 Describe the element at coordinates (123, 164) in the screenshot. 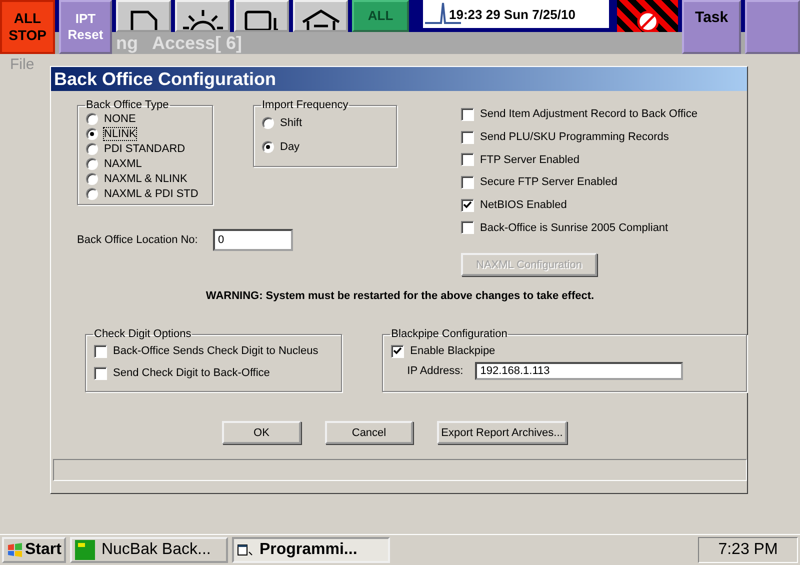

I see `radio-label: NAXML` at that location.